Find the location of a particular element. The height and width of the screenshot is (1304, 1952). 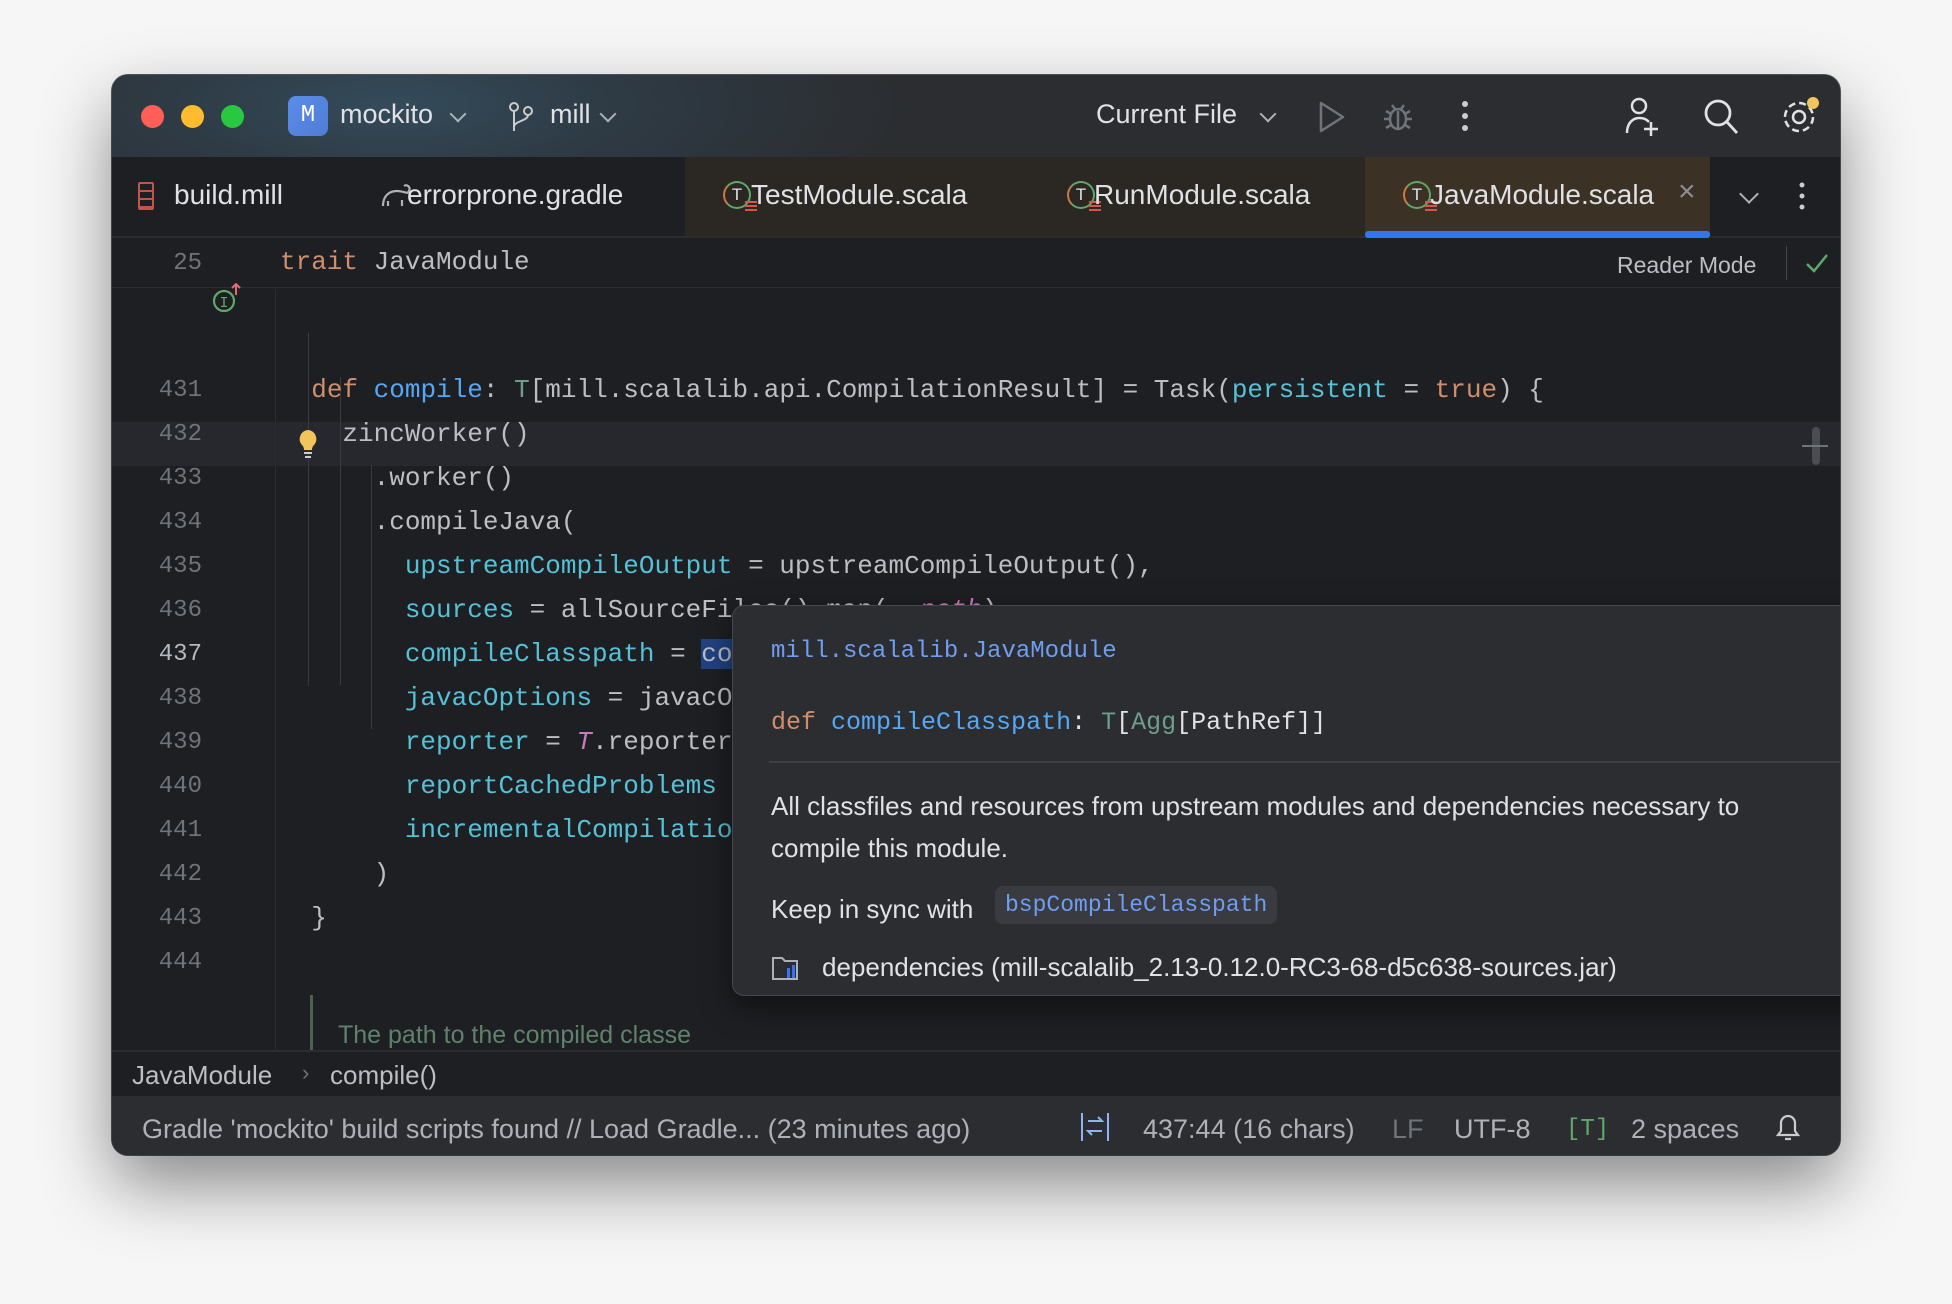

line-number: 435 is located at coordinates (180, 566).